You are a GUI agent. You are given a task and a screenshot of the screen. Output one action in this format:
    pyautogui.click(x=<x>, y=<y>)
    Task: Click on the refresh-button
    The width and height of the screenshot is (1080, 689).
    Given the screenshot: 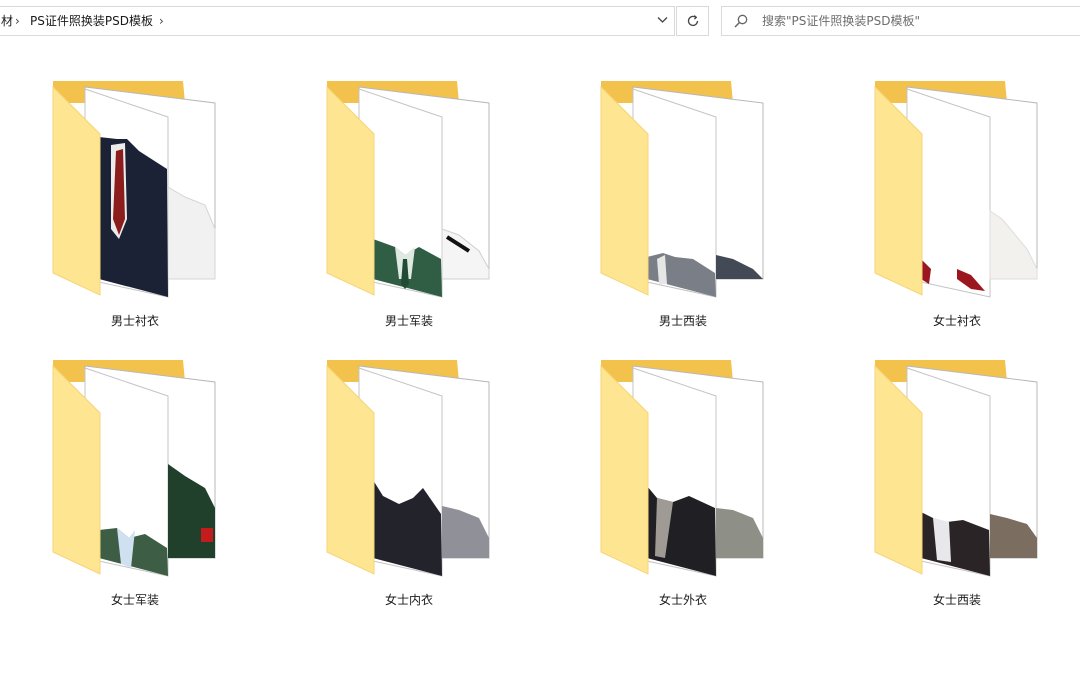 What is the action you would take?
    pyautogui.click(x=692, y=21)
    